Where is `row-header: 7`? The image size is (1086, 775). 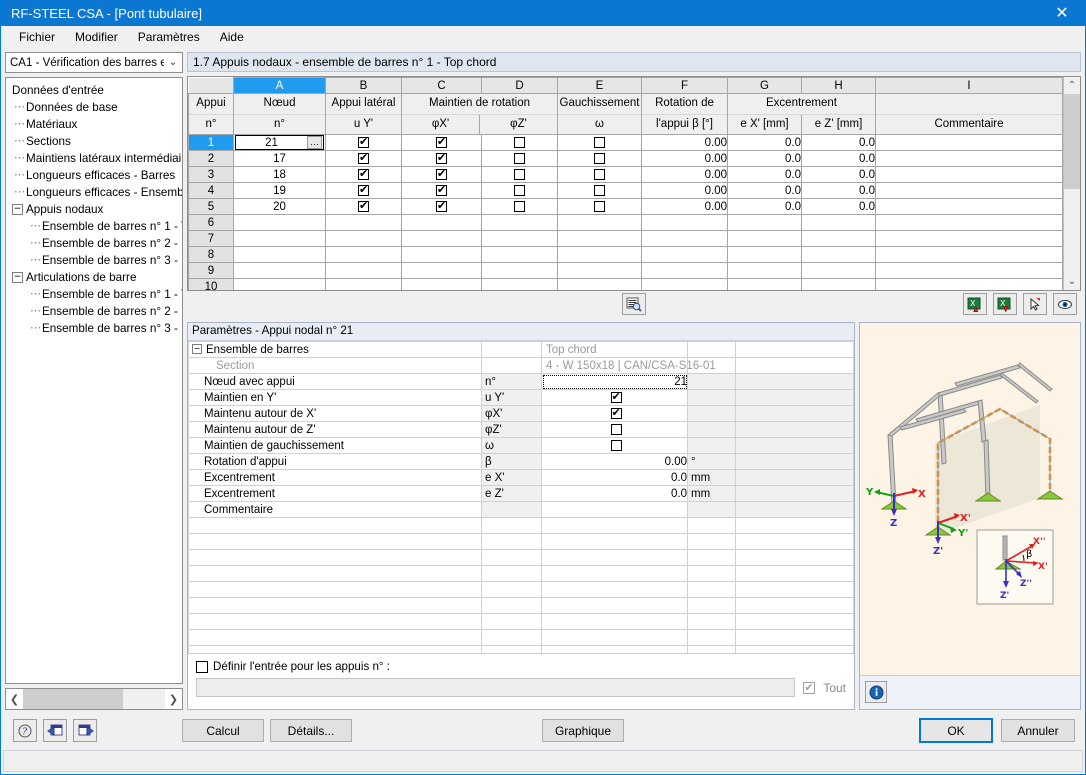 row-header: 7 is located at coordinates (211, 238).